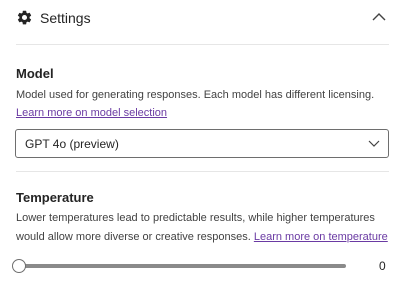 This screenshot has height=303, width=406. What do you see at coordinates (203, 22) in the screenshot?
I see `settings-header: Settings` at bounding box center [203, 22].